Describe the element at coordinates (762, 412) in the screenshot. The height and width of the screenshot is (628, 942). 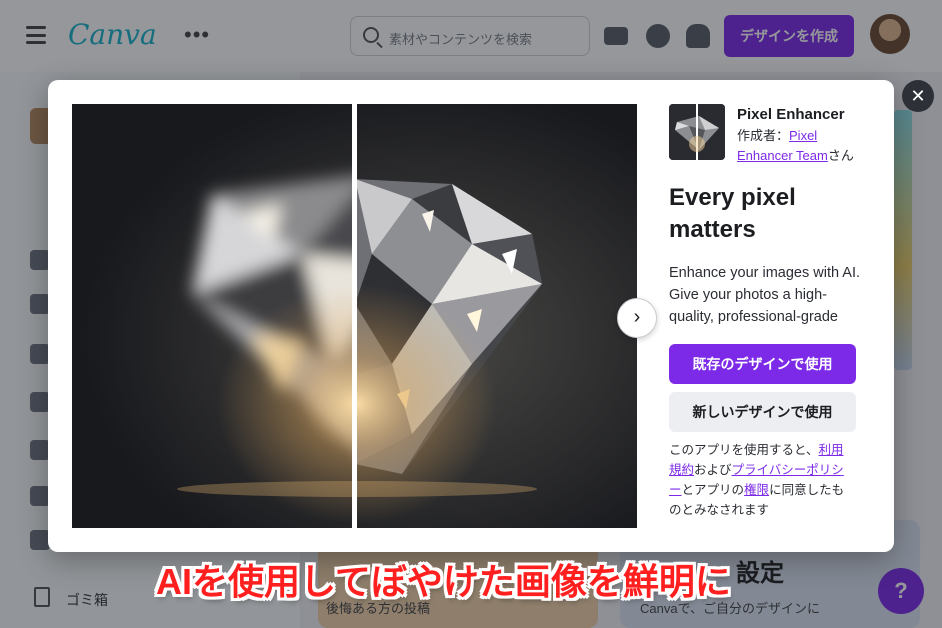
I see `use-in-new-design-button: 新しいデザインで使用` at that location.